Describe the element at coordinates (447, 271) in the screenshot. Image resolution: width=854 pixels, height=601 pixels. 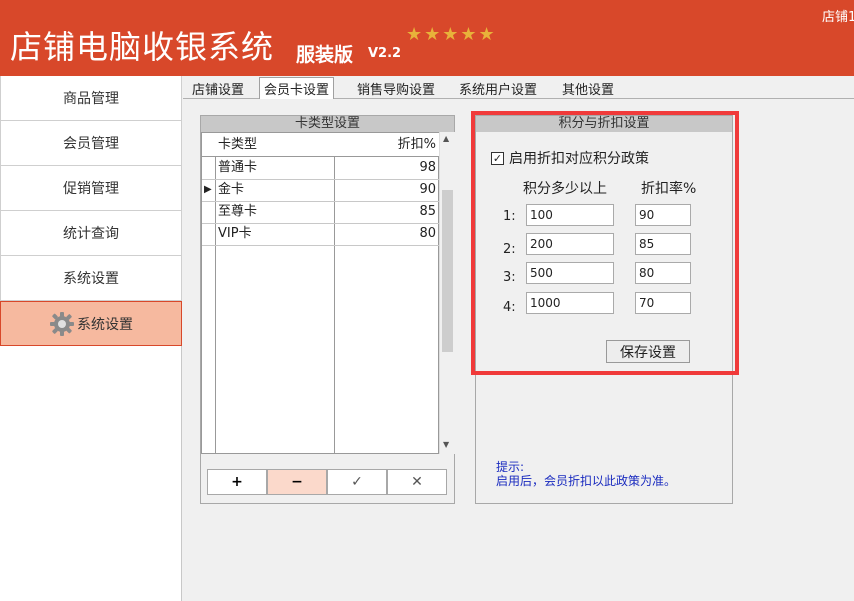
I see `scroll-thumb` at that location.